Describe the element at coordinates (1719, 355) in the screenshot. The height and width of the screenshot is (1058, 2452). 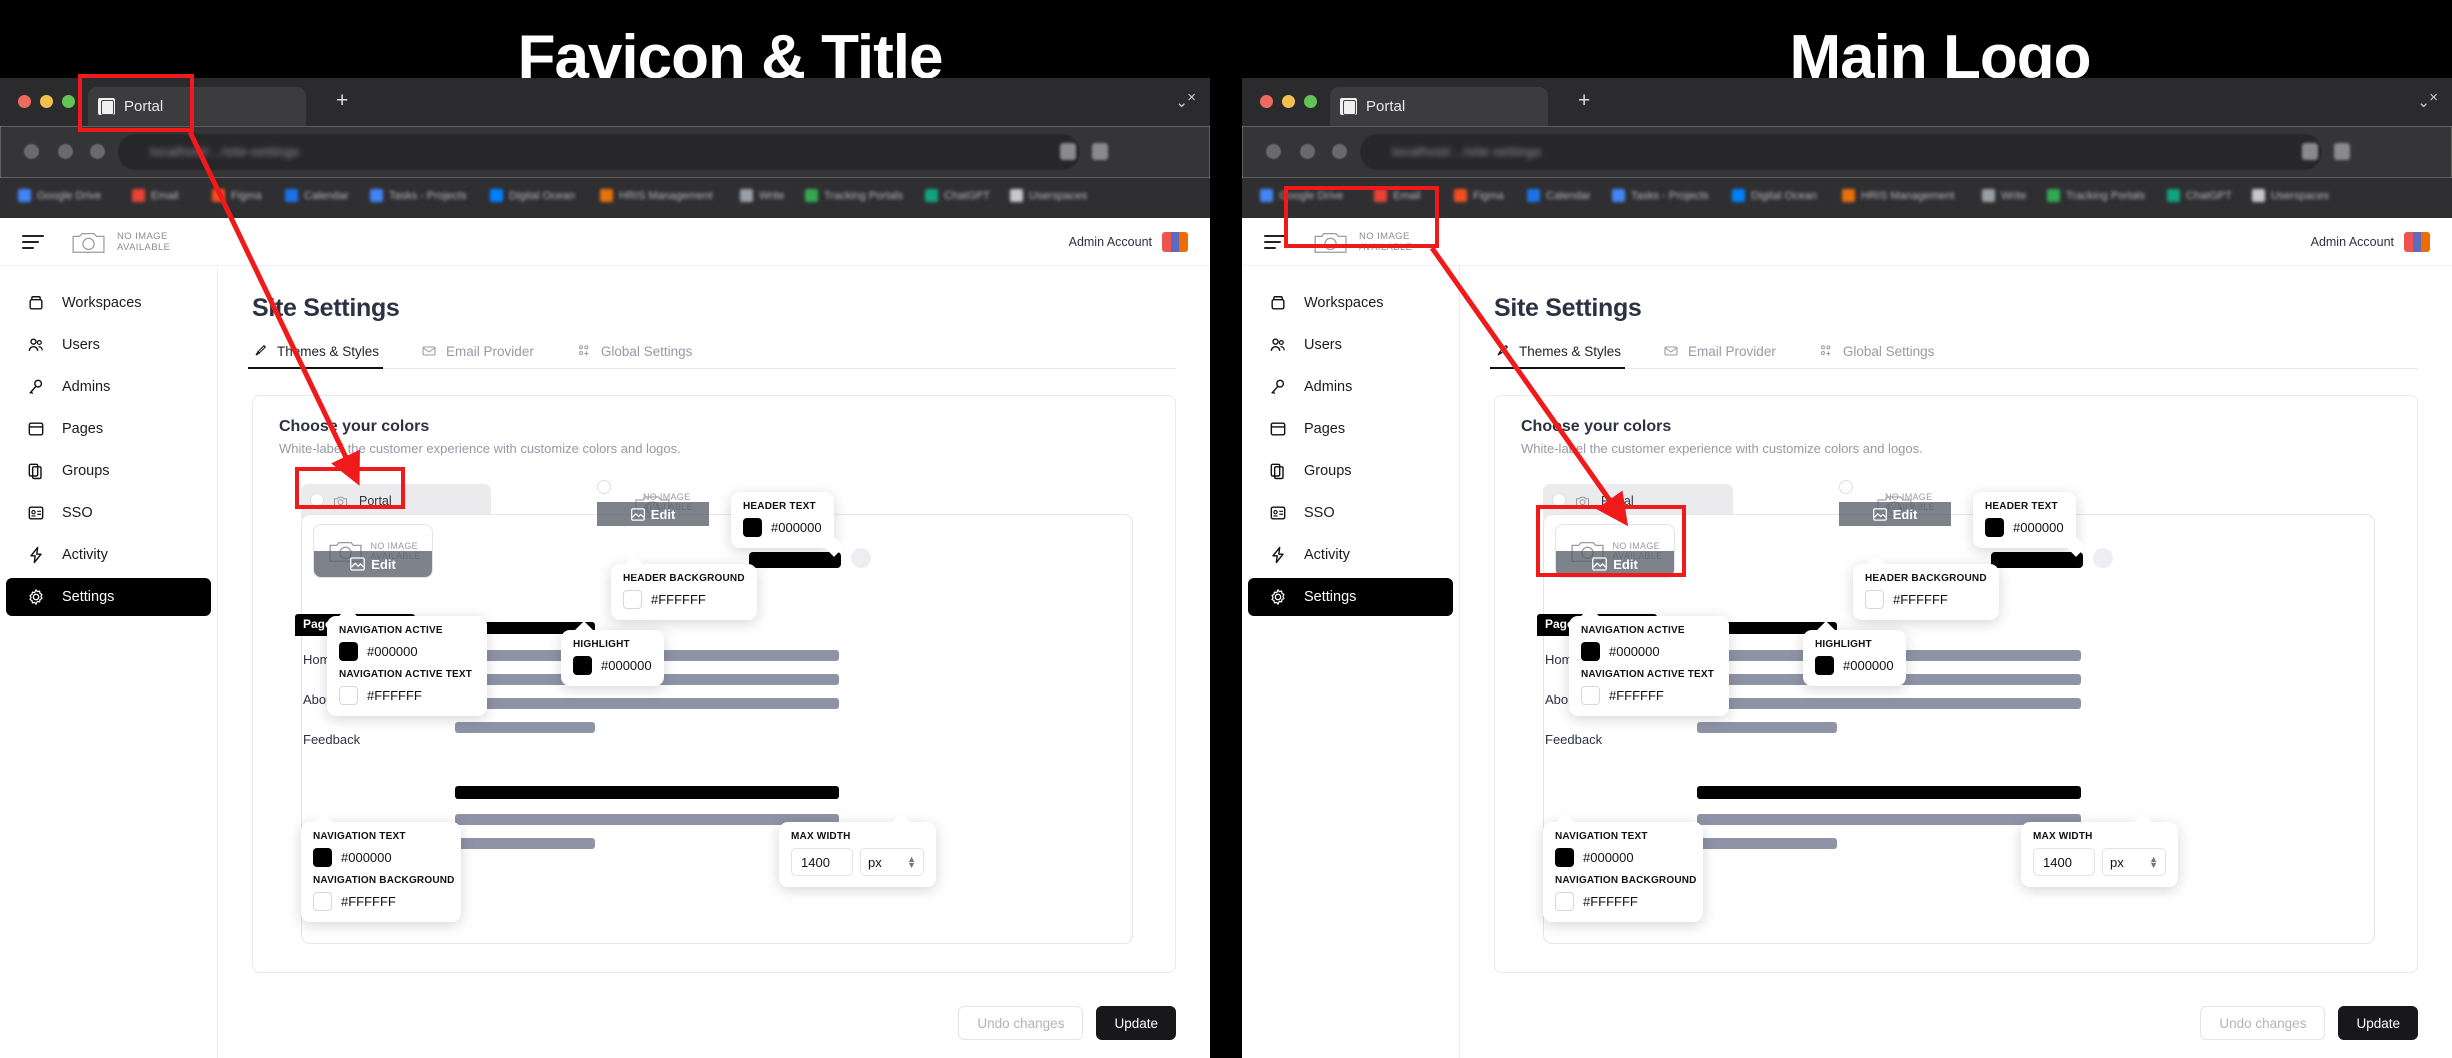
I see `tab-email-provider: Email Provider` at that location.